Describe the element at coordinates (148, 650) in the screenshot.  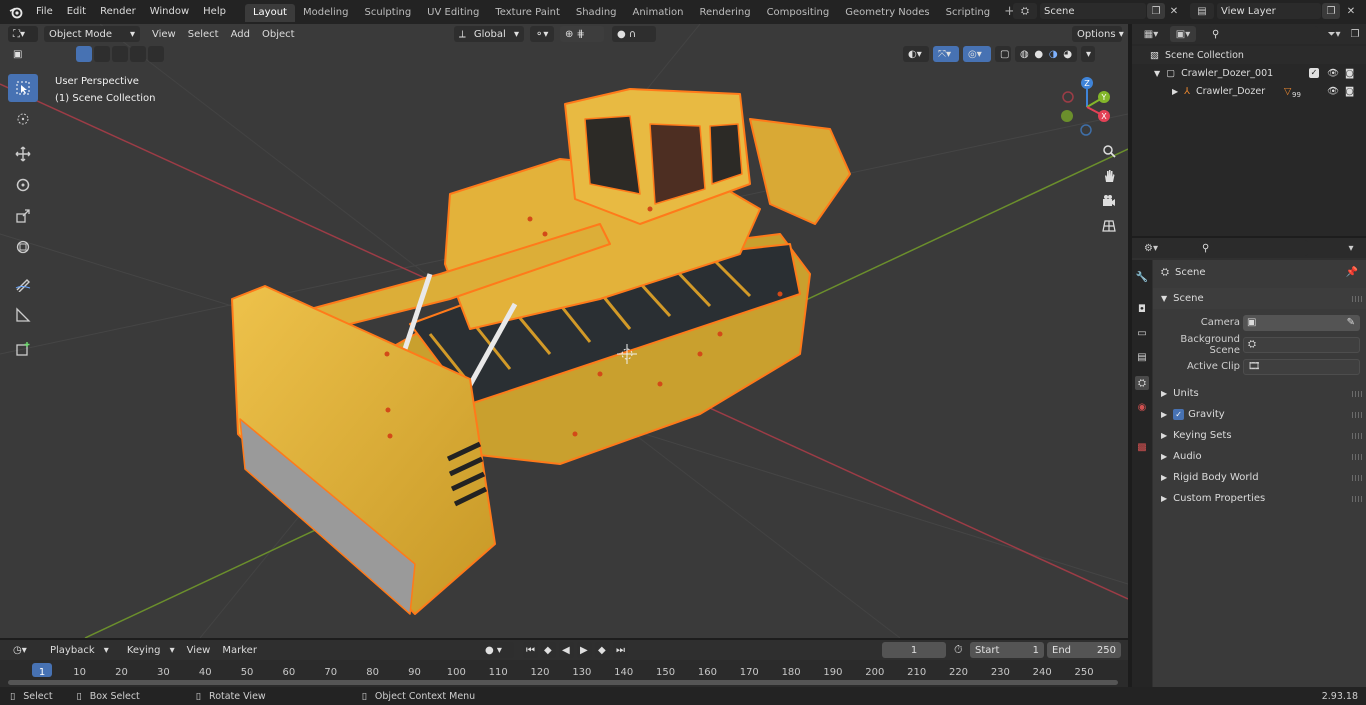
I see `menu-keying: Keying ▾` at that location.